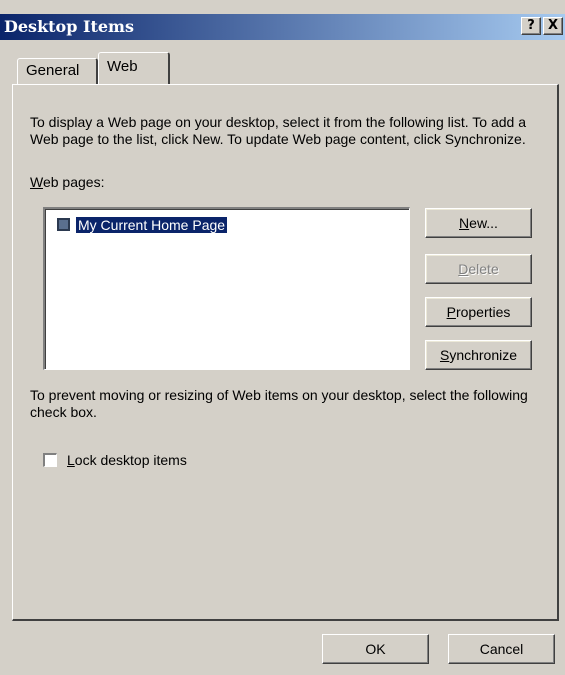  What do you see at coordinates (553, 26) in the screenshot?
I see `close-button: X` at bounding box center [553, 26].